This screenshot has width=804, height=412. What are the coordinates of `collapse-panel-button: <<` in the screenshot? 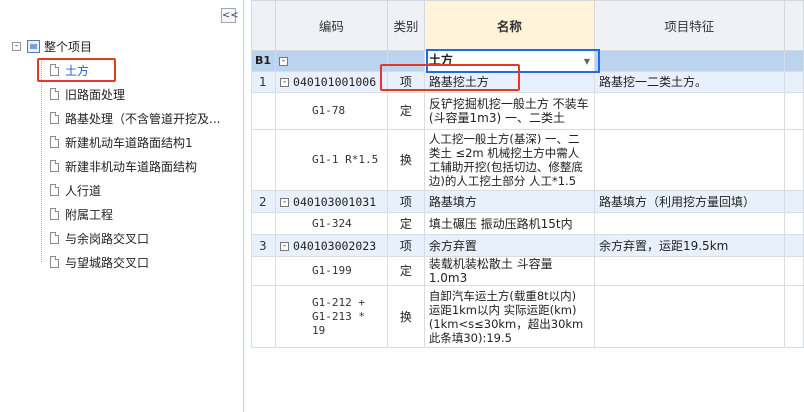 It's located at (230, 15).